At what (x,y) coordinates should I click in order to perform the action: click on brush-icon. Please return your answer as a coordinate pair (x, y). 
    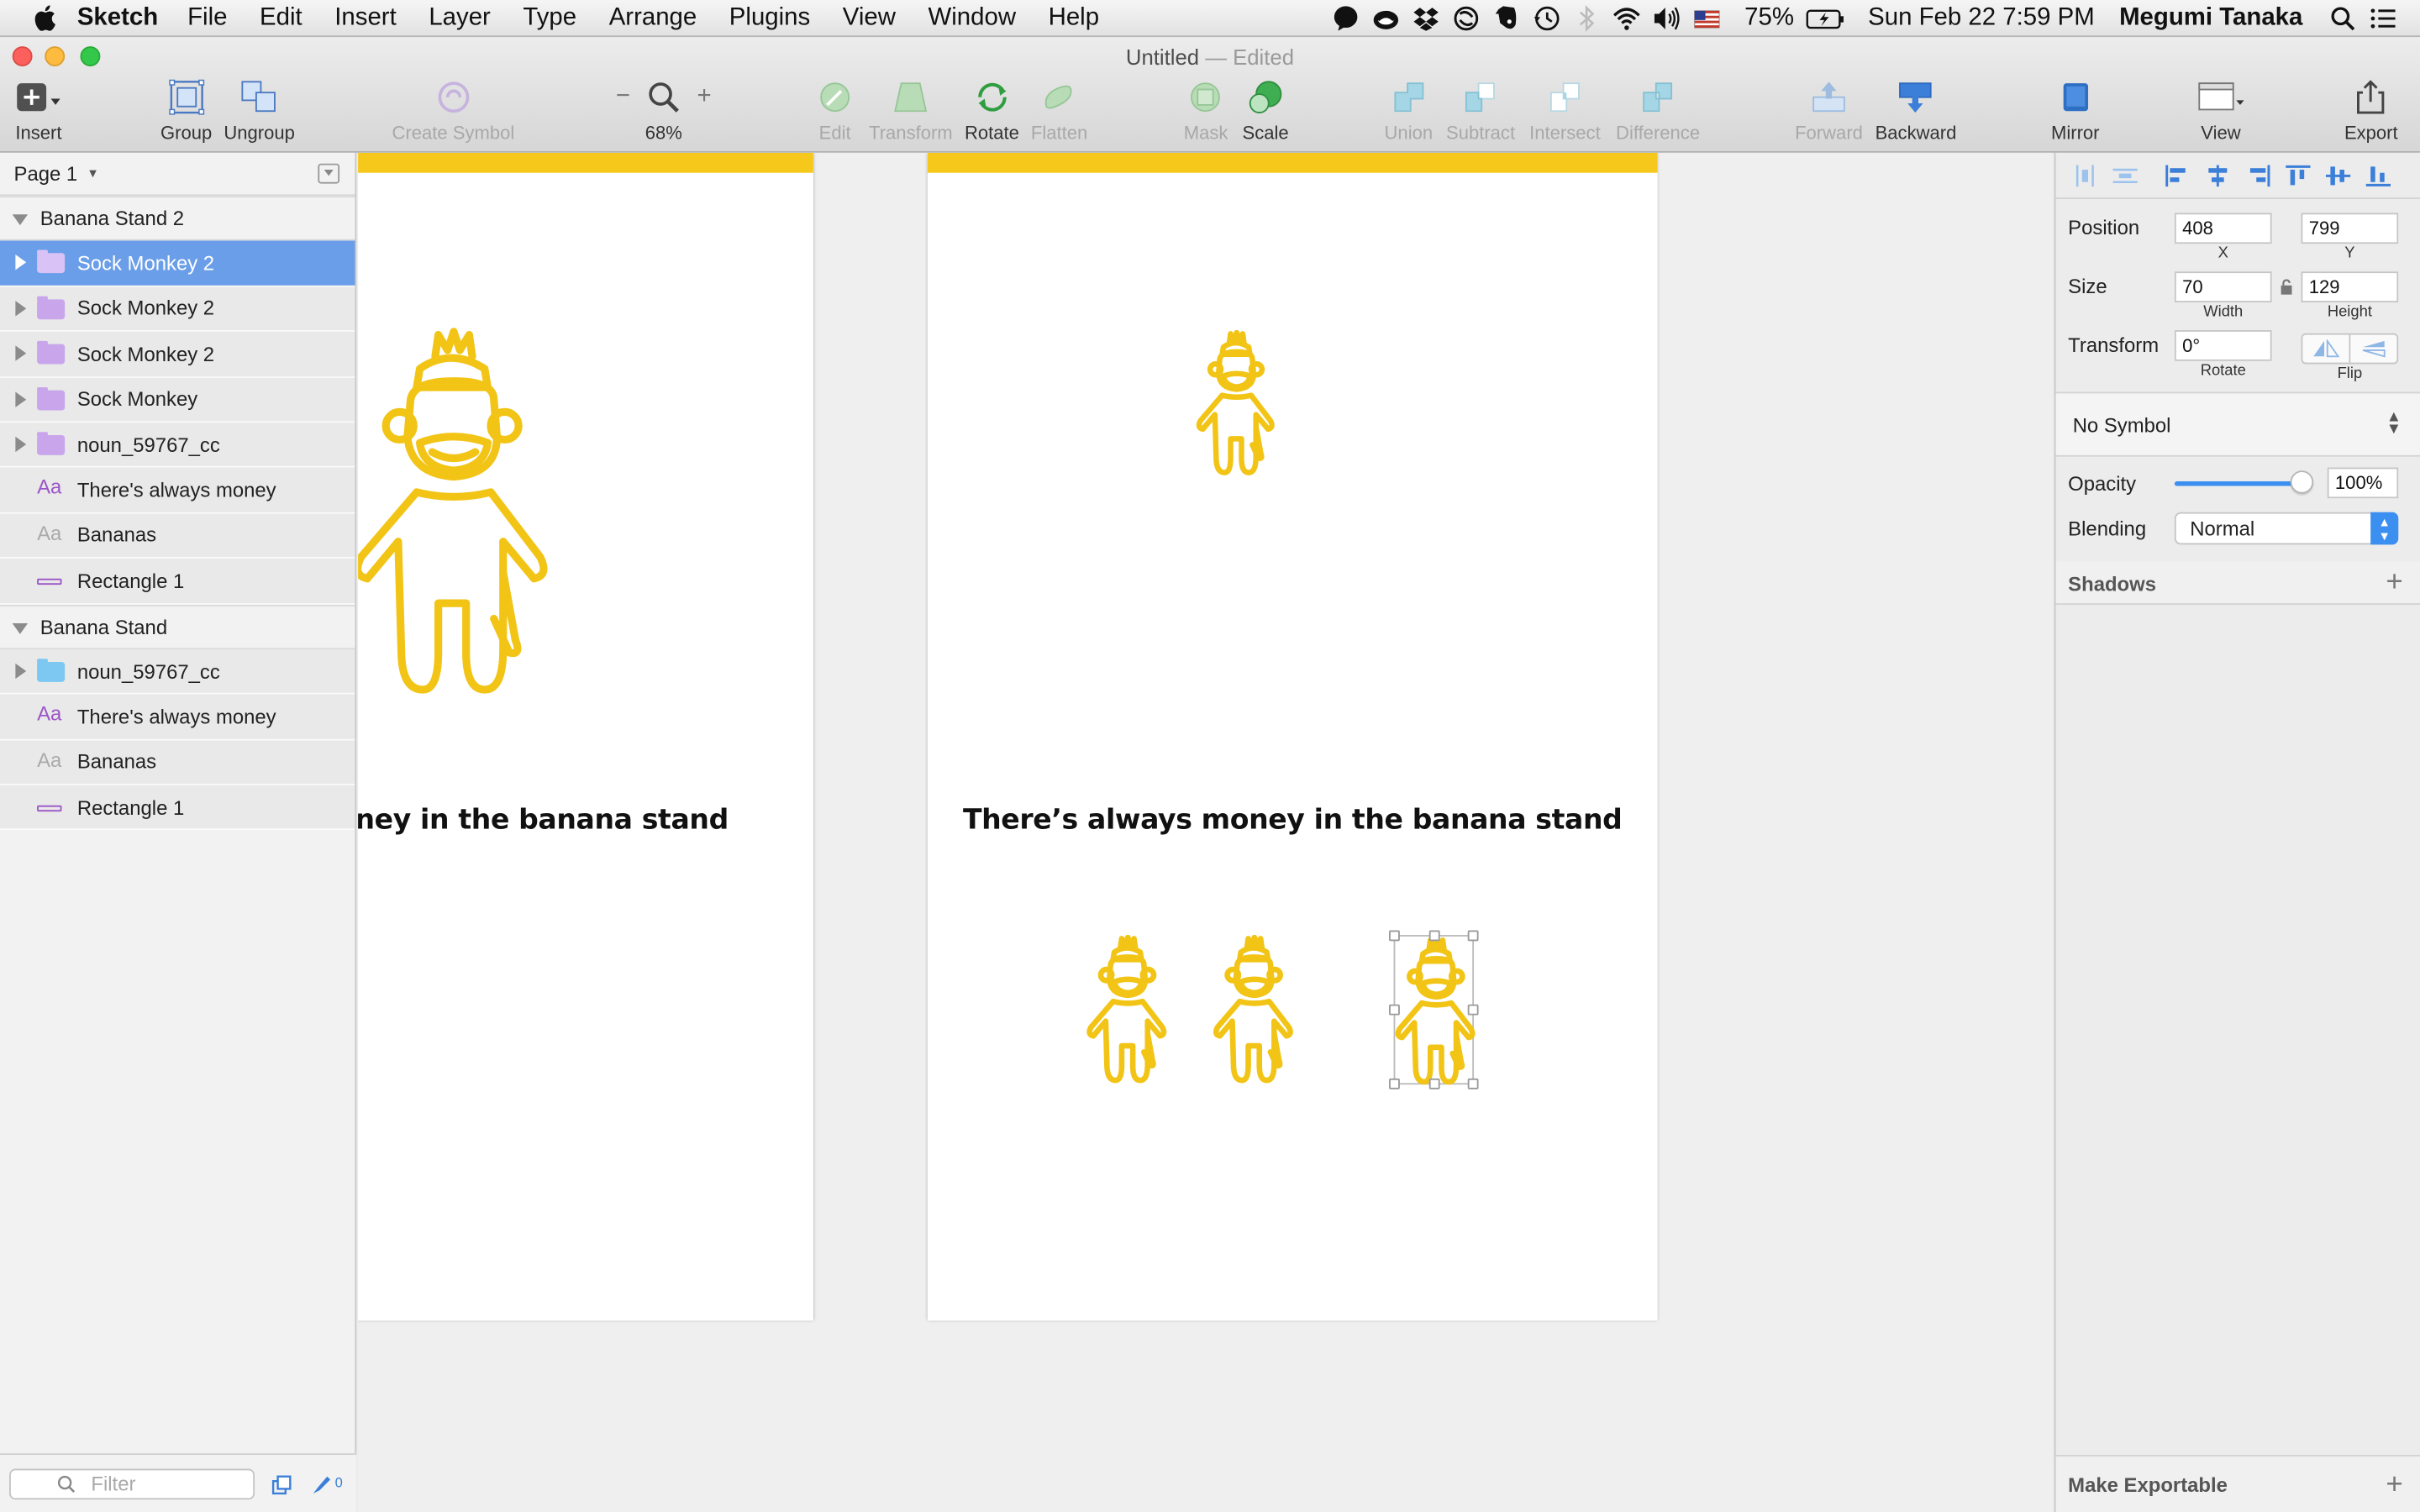
    Looking at the image, I should click on (321, 1485).